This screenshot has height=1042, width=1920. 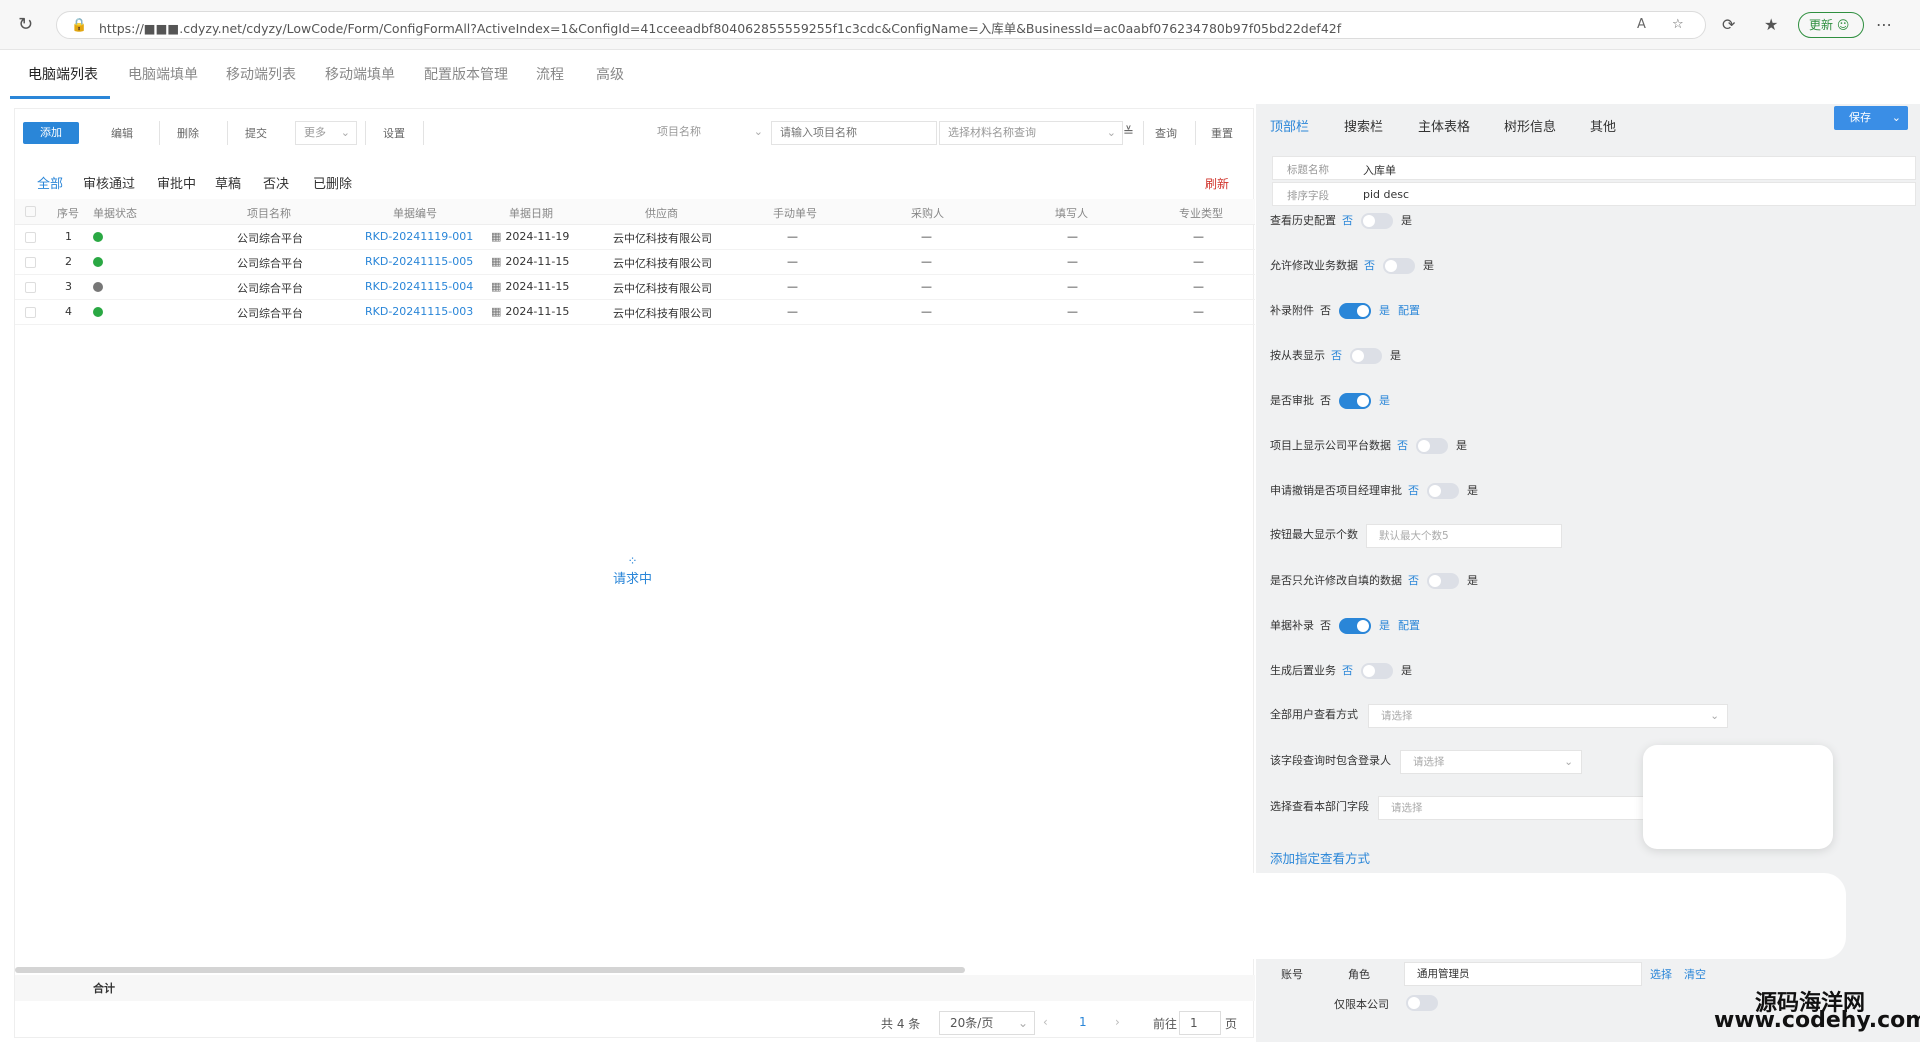 What do you see at coordinates (109, 182) in the screenshot?
I see `filter-approved: 审核通过` at bounding box center [109, 182].